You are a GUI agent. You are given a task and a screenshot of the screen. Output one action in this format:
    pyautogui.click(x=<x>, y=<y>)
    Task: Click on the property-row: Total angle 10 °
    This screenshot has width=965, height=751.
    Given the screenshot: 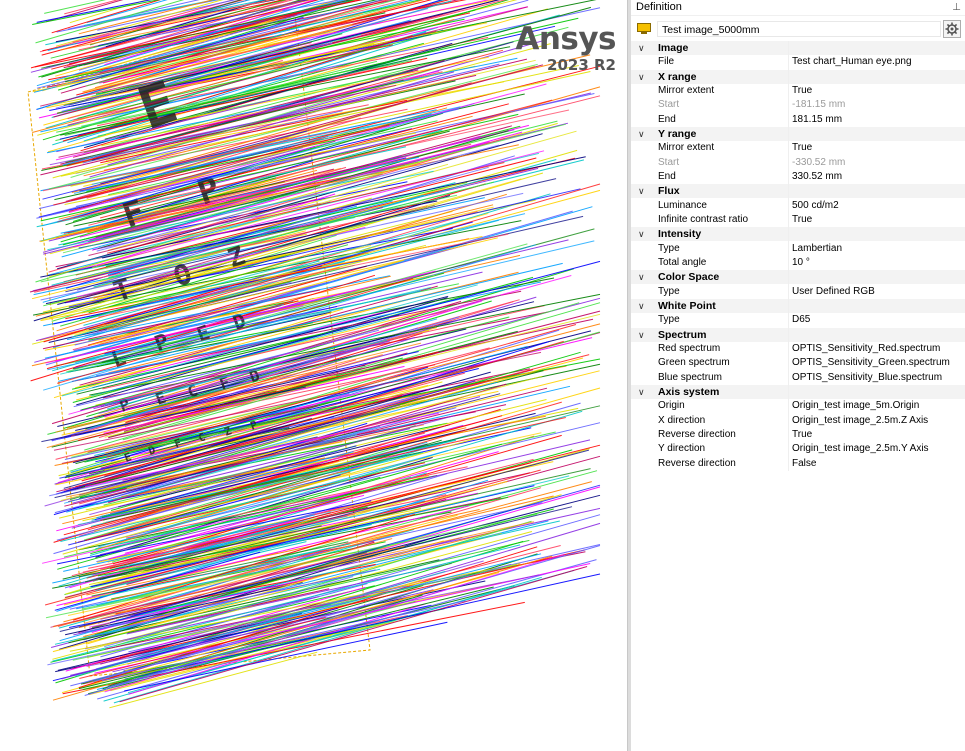 What is the action you would take?
    pyautogui.click(x=798, y=263)
    